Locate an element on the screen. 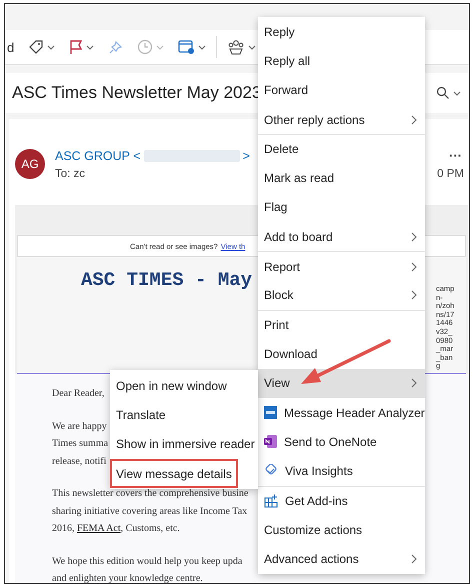 The image size is (474, 587). menu-item: Delete is located at coordinates (341, 149).